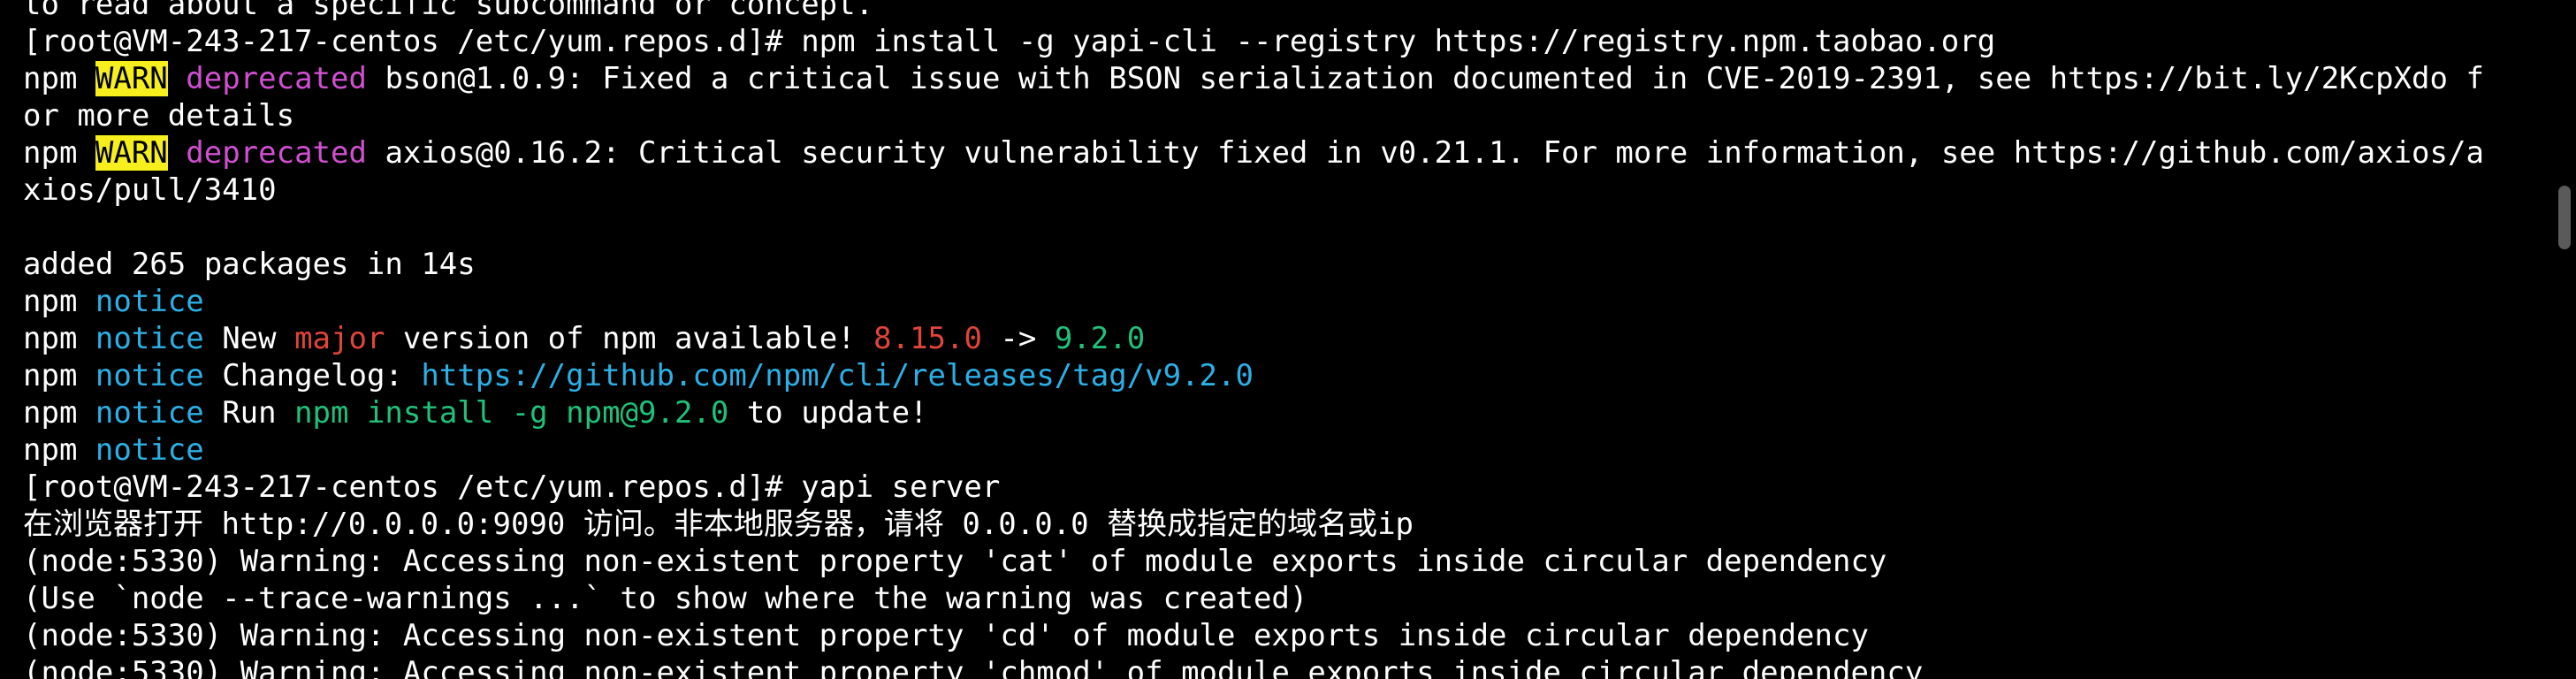 The image size is (2576, 679). What do you see at coordinates (1282, 115) in the screenshot?
I see `terminal-line: or more details` at bounding box center [1282, 115].